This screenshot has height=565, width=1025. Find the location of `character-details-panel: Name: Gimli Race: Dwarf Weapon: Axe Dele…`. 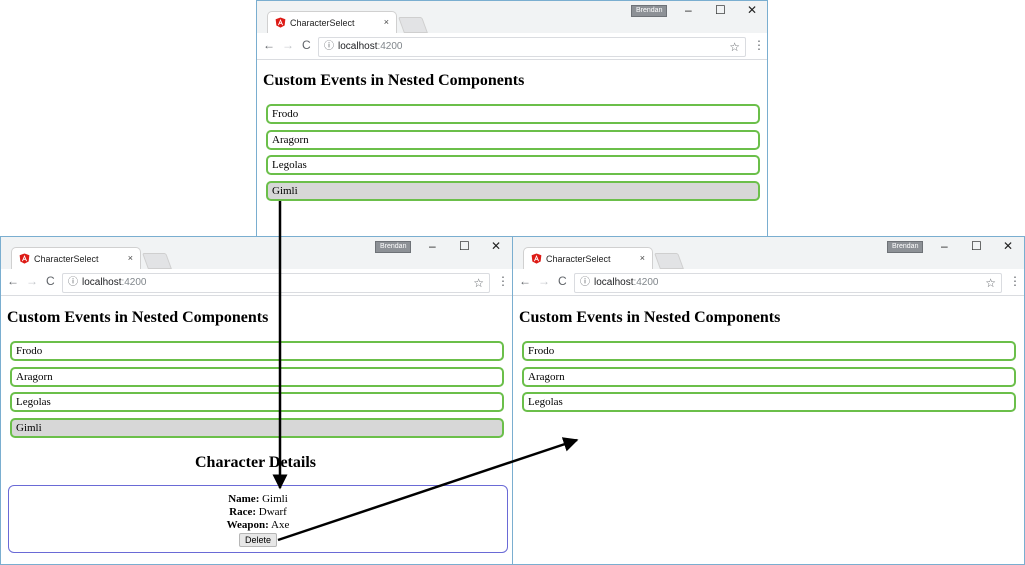

character-details-panel: Name: Gimli Race: Dwarf Weapon: Axe Dele… is located at coordinates (258, 519).